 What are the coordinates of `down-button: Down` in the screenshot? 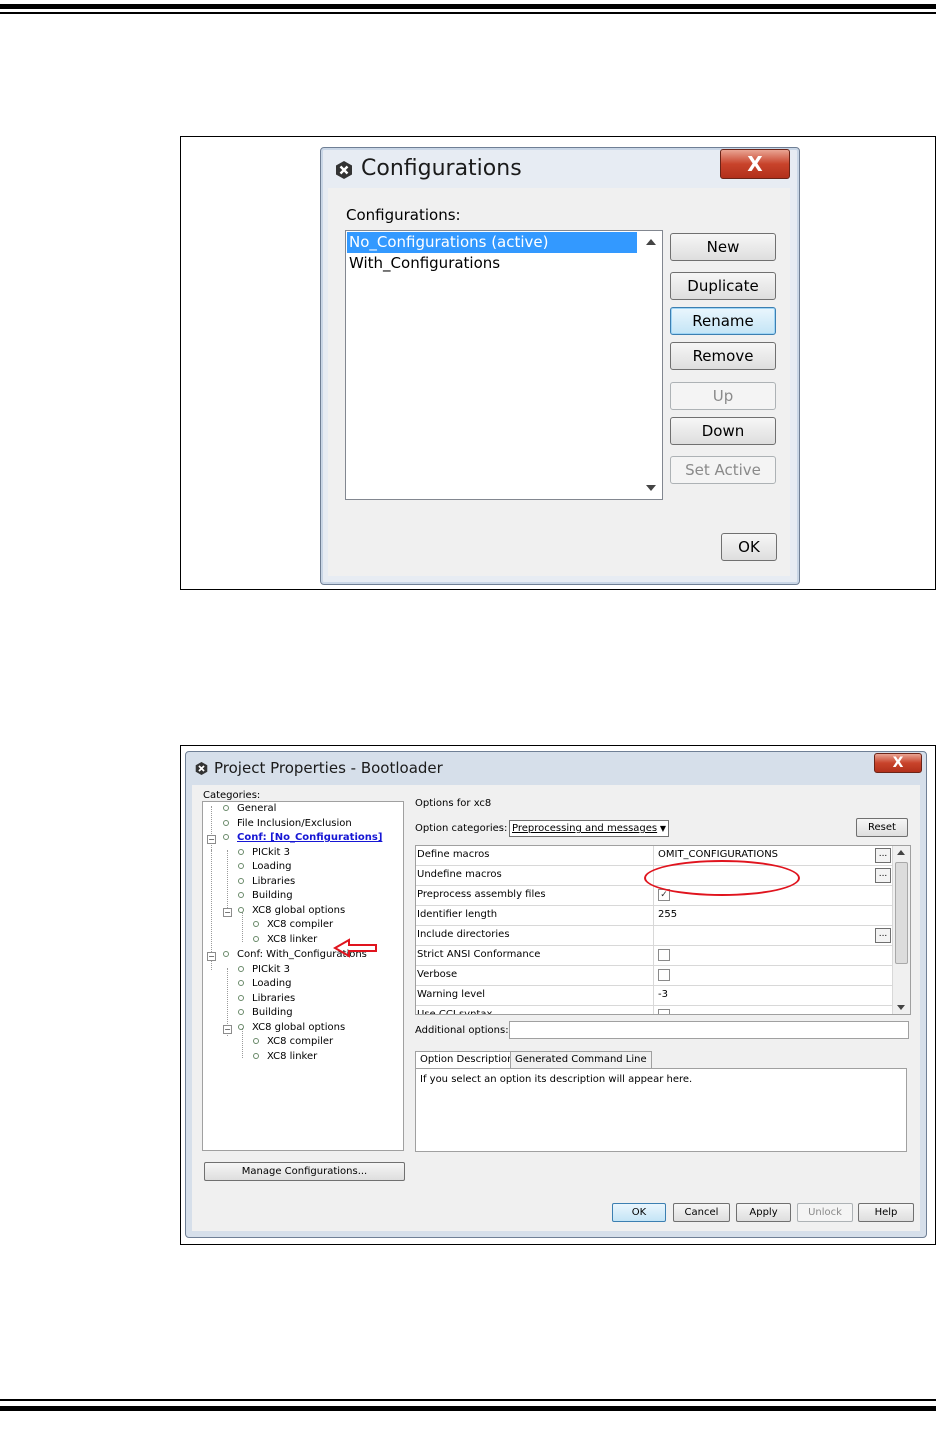 It's located at (723, 431).